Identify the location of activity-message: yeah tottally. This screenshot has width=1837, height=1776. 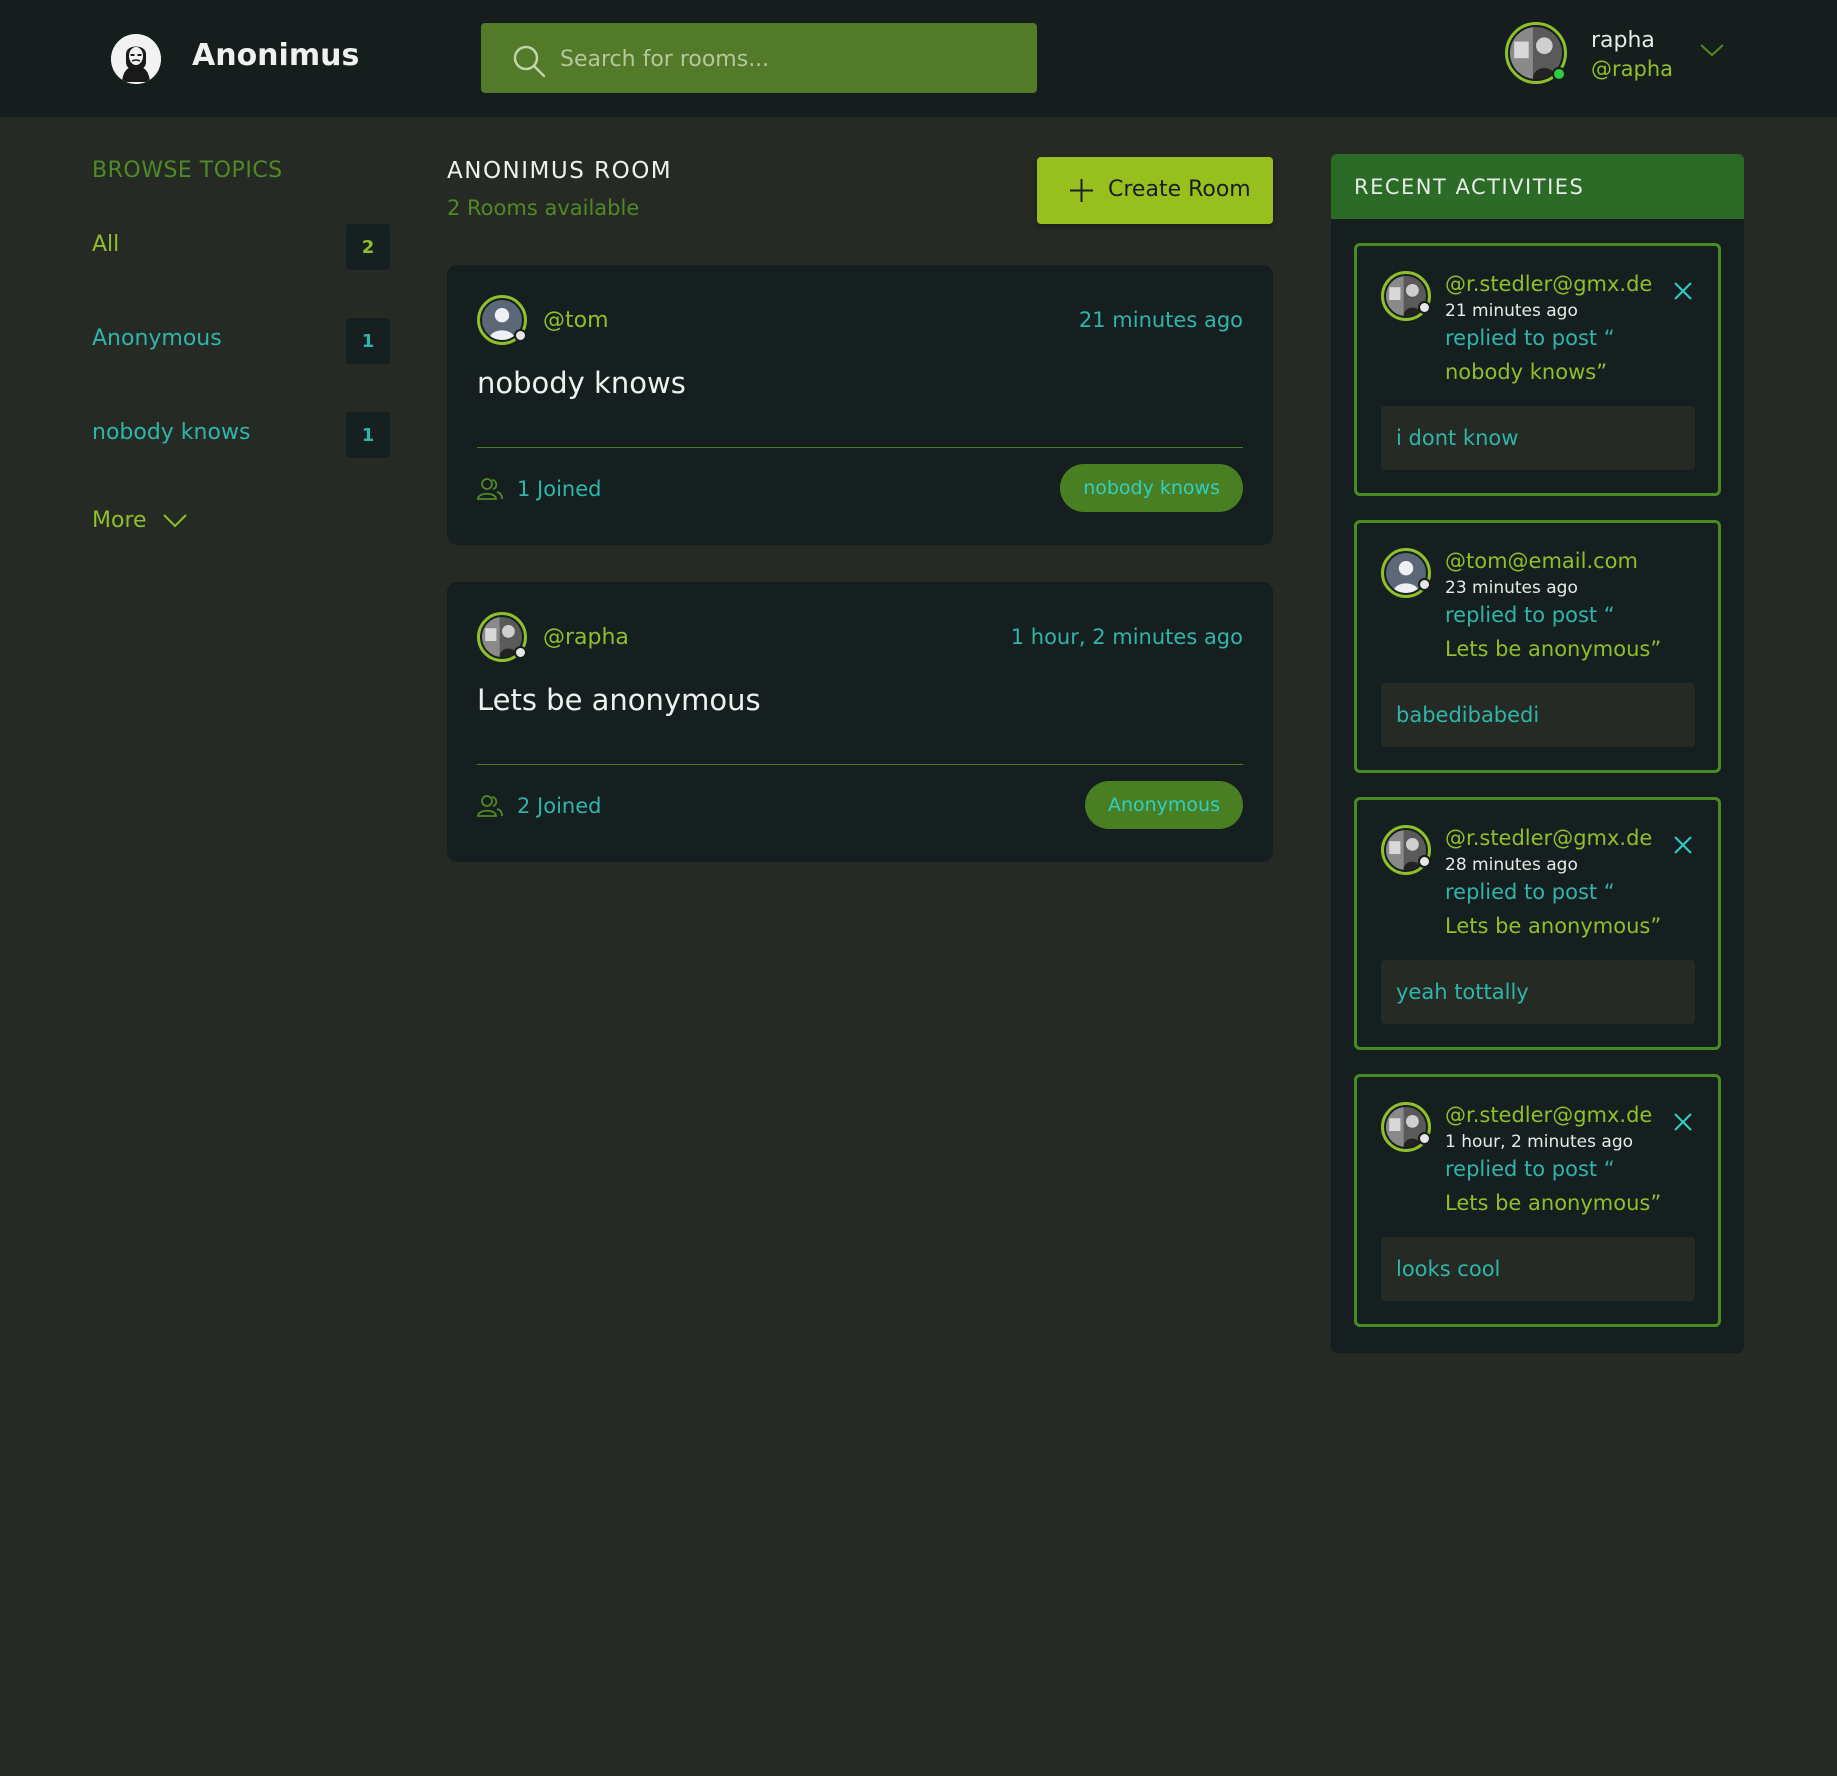
(1538, 992).